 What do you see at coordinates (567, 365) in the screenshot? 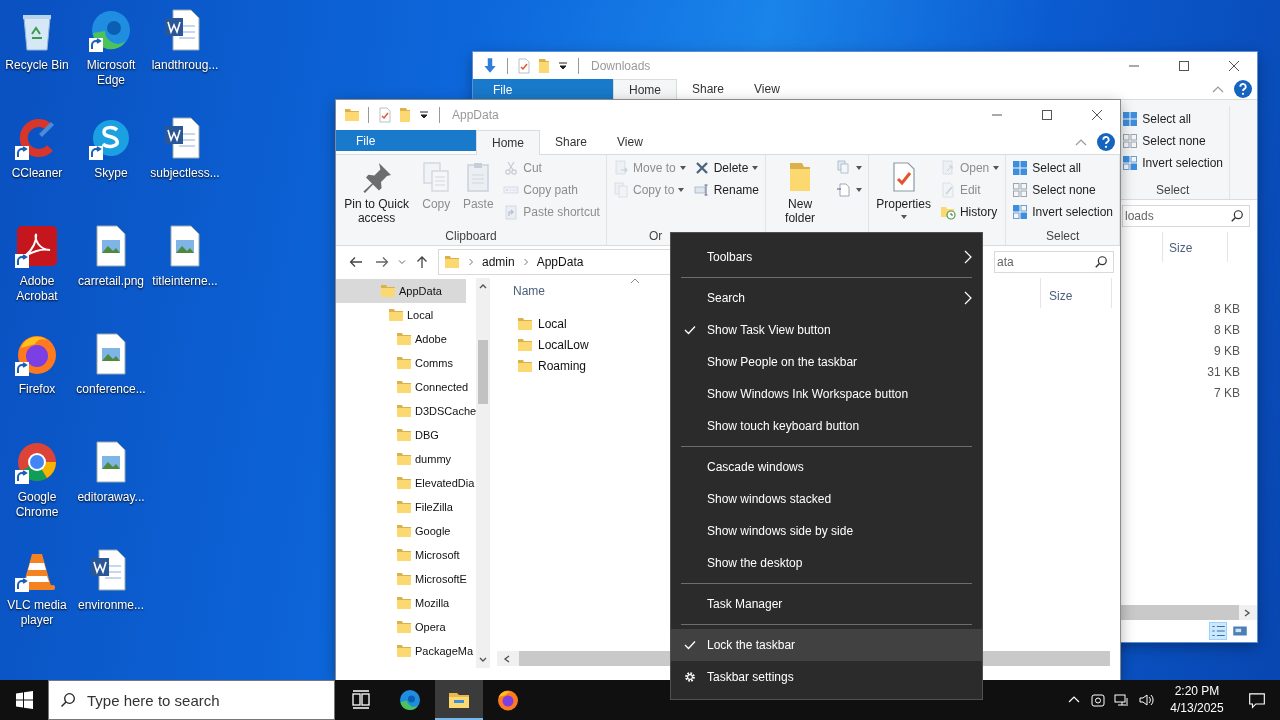
I see `folder-item: Roaming` at bounding box center [567, 365].